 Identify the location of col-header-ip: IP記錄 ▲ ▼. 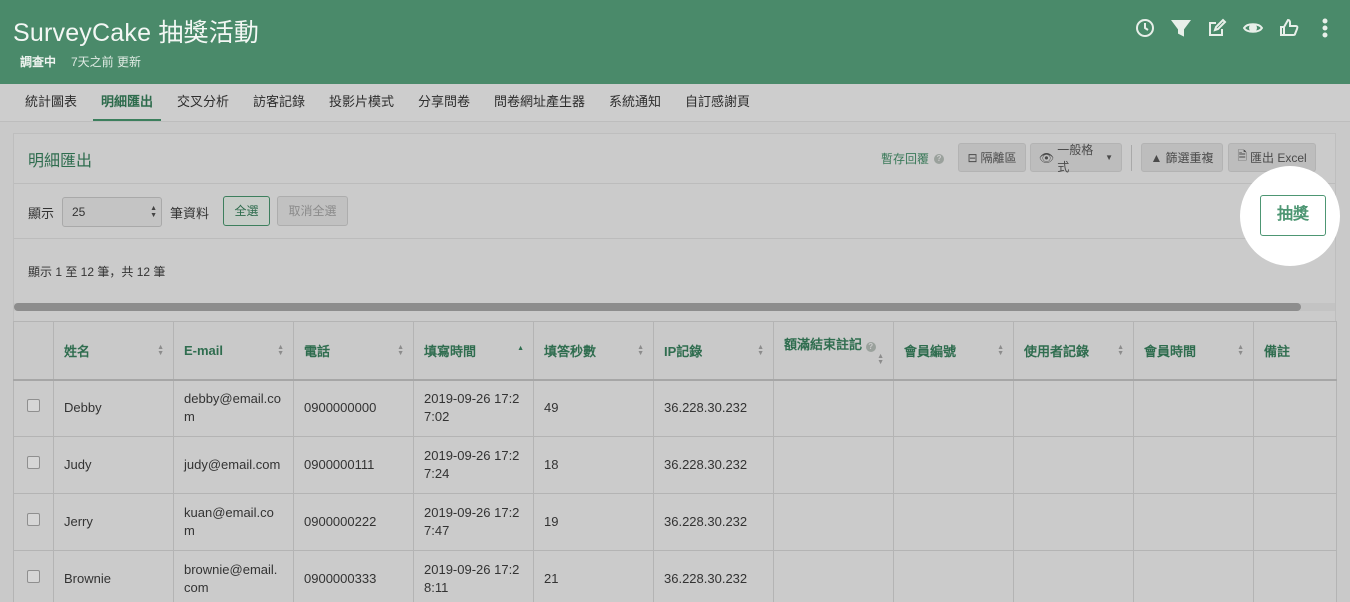
(713, 351).